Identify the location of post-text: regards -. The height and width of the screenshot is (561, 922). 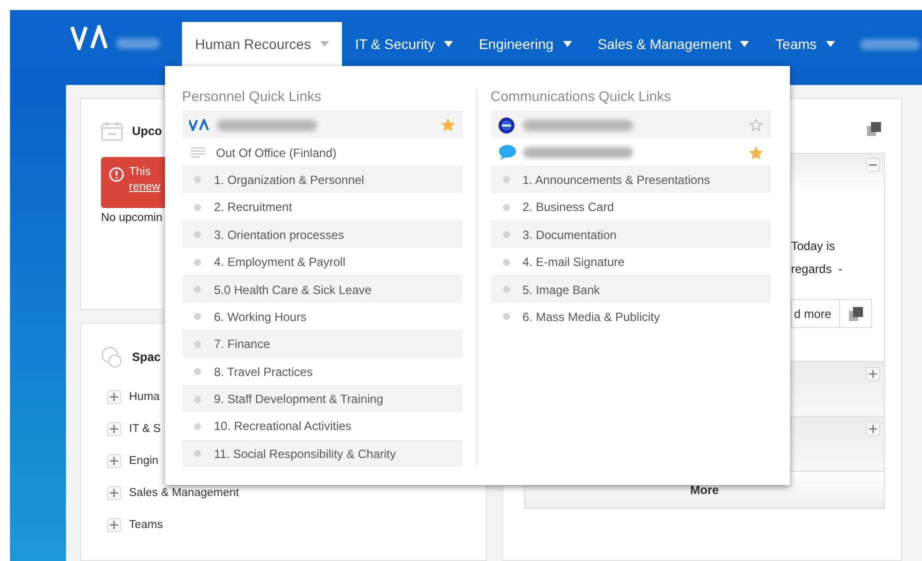
(817, 269).